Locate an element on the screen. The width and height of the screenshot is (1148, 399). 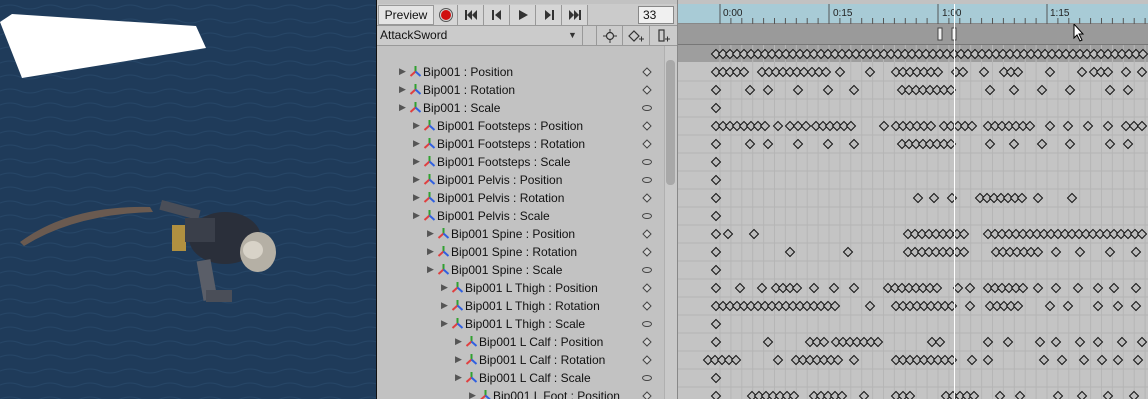
record-button is located at coordinates (446, 14).